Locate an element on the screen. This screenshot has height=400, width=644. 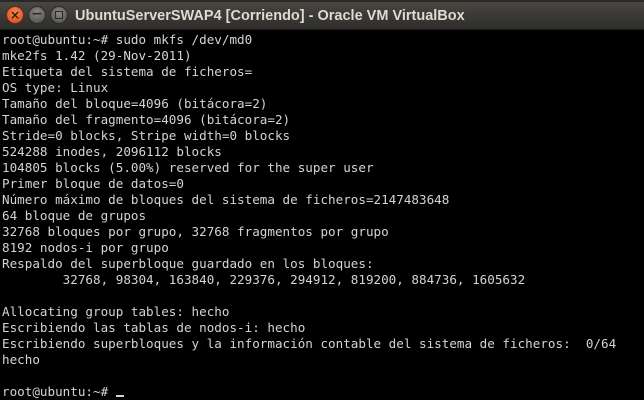
terminal-line-text: hecho is located at coordinates (21, 359).